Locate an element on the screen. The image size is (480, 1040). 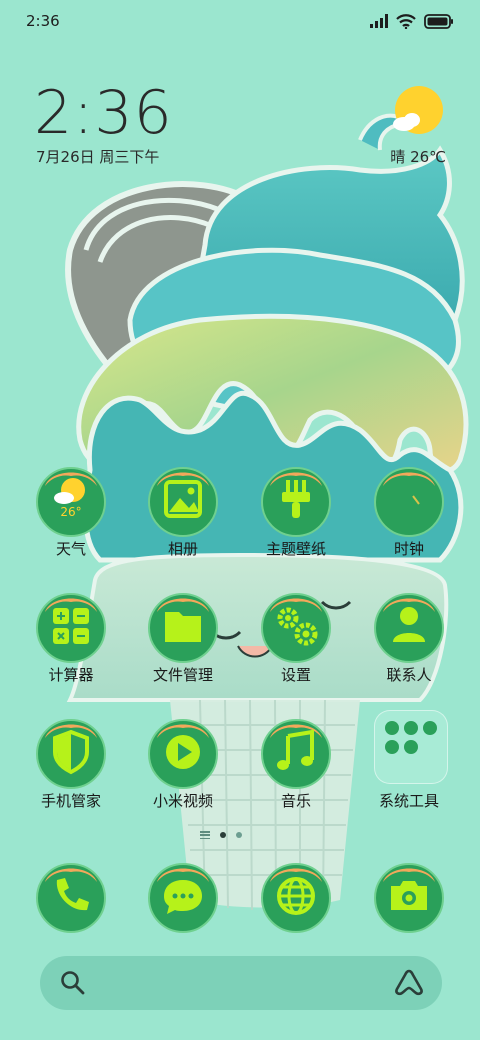
dock-phone is located at coordinates (71, 896).